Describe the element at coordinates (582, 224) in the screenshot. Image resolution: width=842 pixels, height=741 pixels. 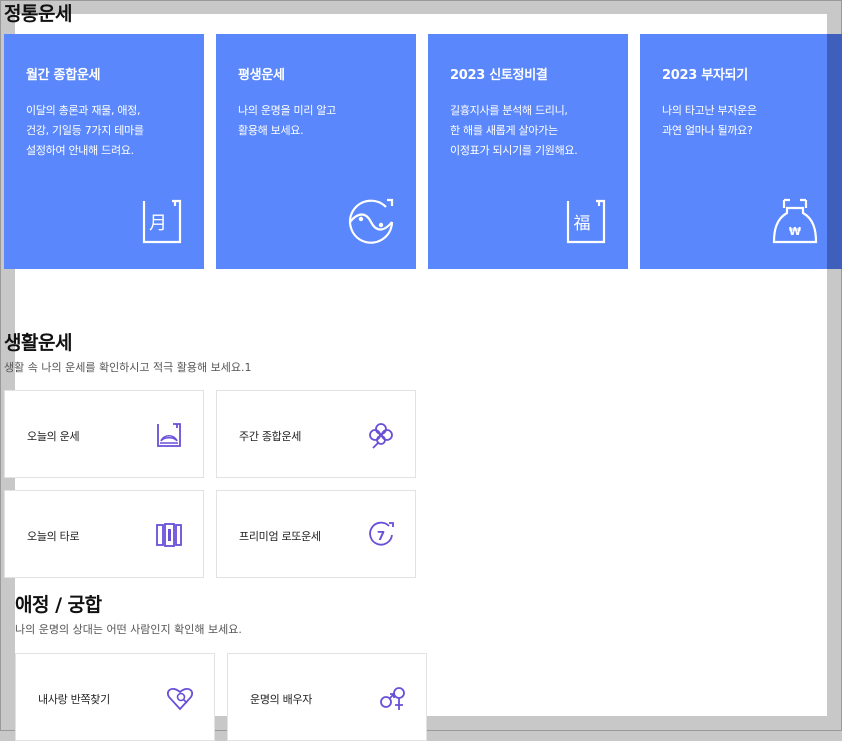
I see `svg-text: 福` at that location.